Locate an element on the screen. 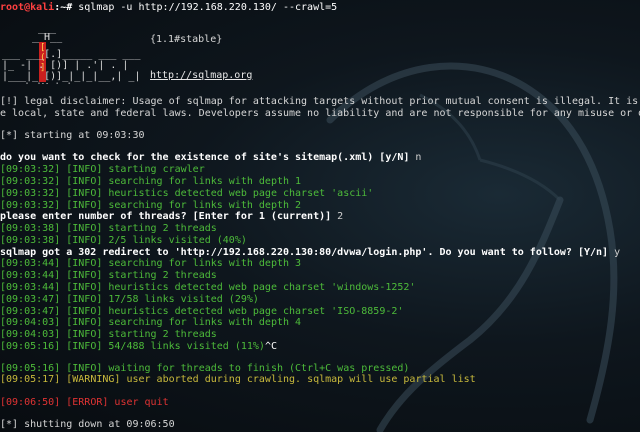 Image resolution: width=640 pixels, height=432 pixels. starting-line: [*] starting at 09:03:30 is located at coordinates (72, 135).